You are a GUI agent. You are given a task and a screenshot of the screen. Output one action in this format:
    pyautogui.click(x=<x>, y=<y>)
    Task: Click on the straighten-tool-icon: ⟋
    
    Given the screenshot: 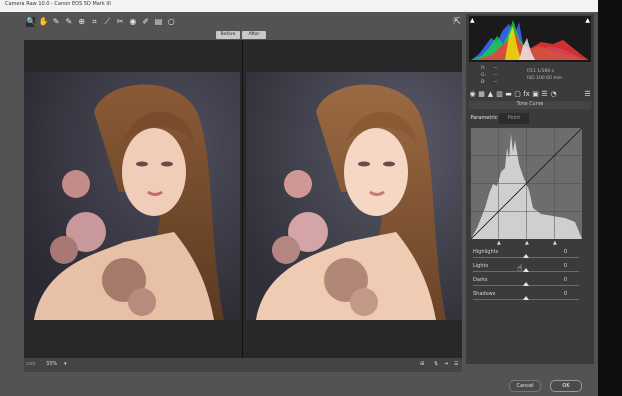 What is the action you would take?
    pyautogui.click(x=107, y=22)
    